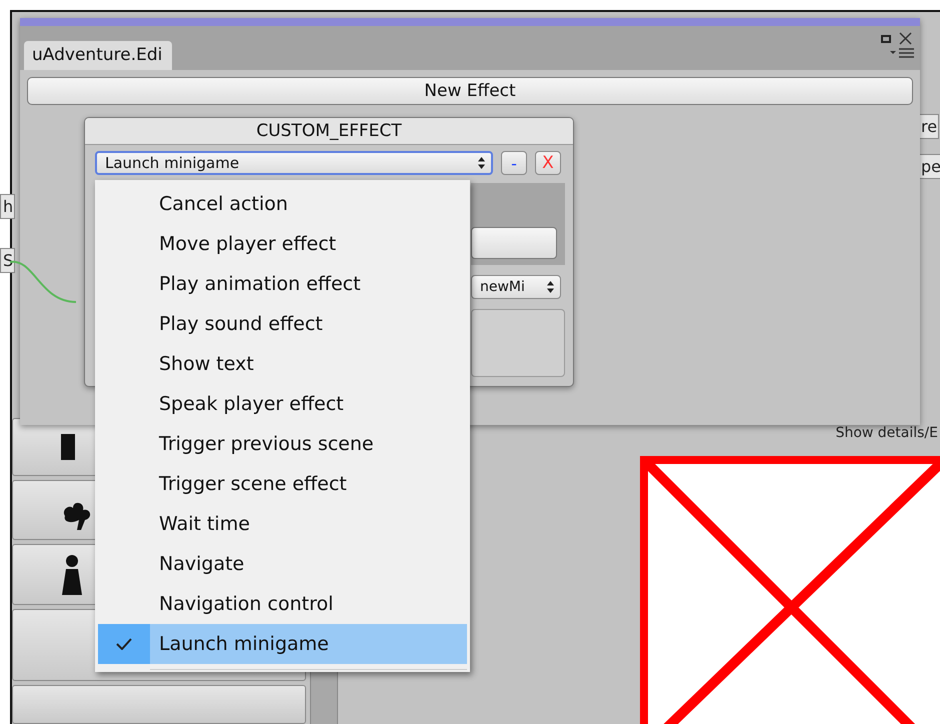 The image size is (940, 724). Describe the element at coordinates (282, 284) in the screenshot. I see `menu-item: Play animation effect` at that location.